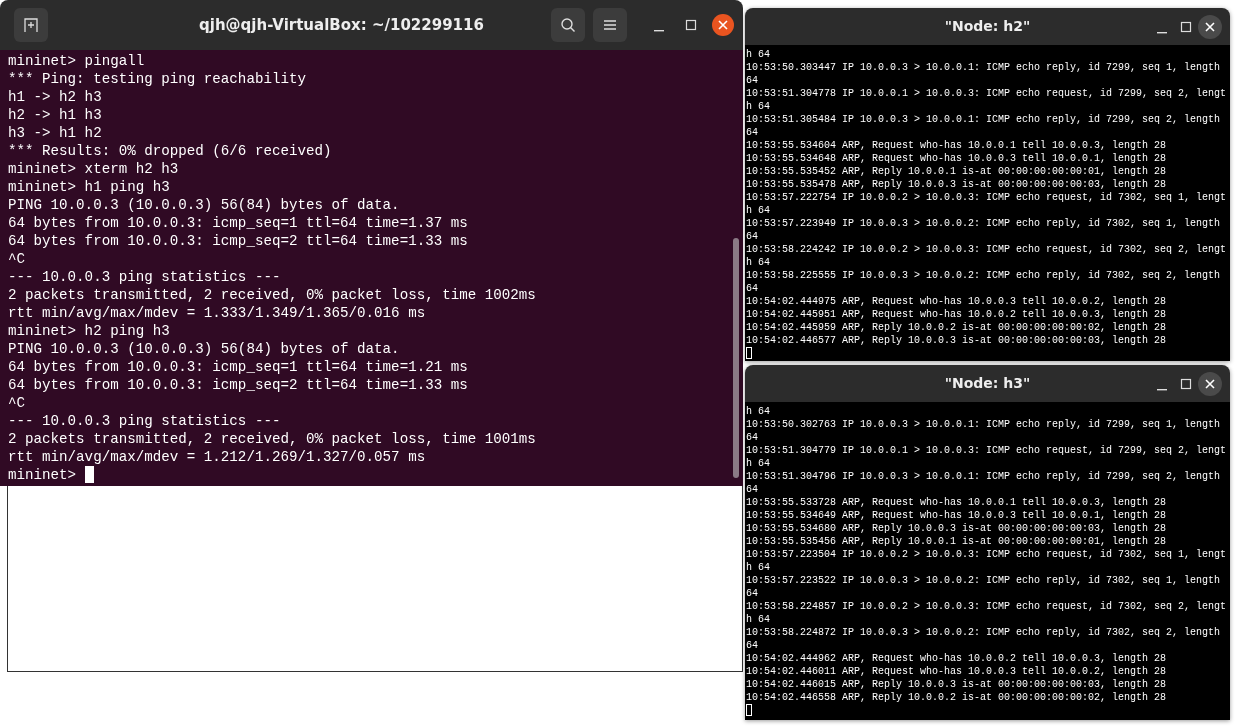 Image resolution: width=1237 pixels, height=727 pixels. I want to click on scrollbar, so click(736, 358).